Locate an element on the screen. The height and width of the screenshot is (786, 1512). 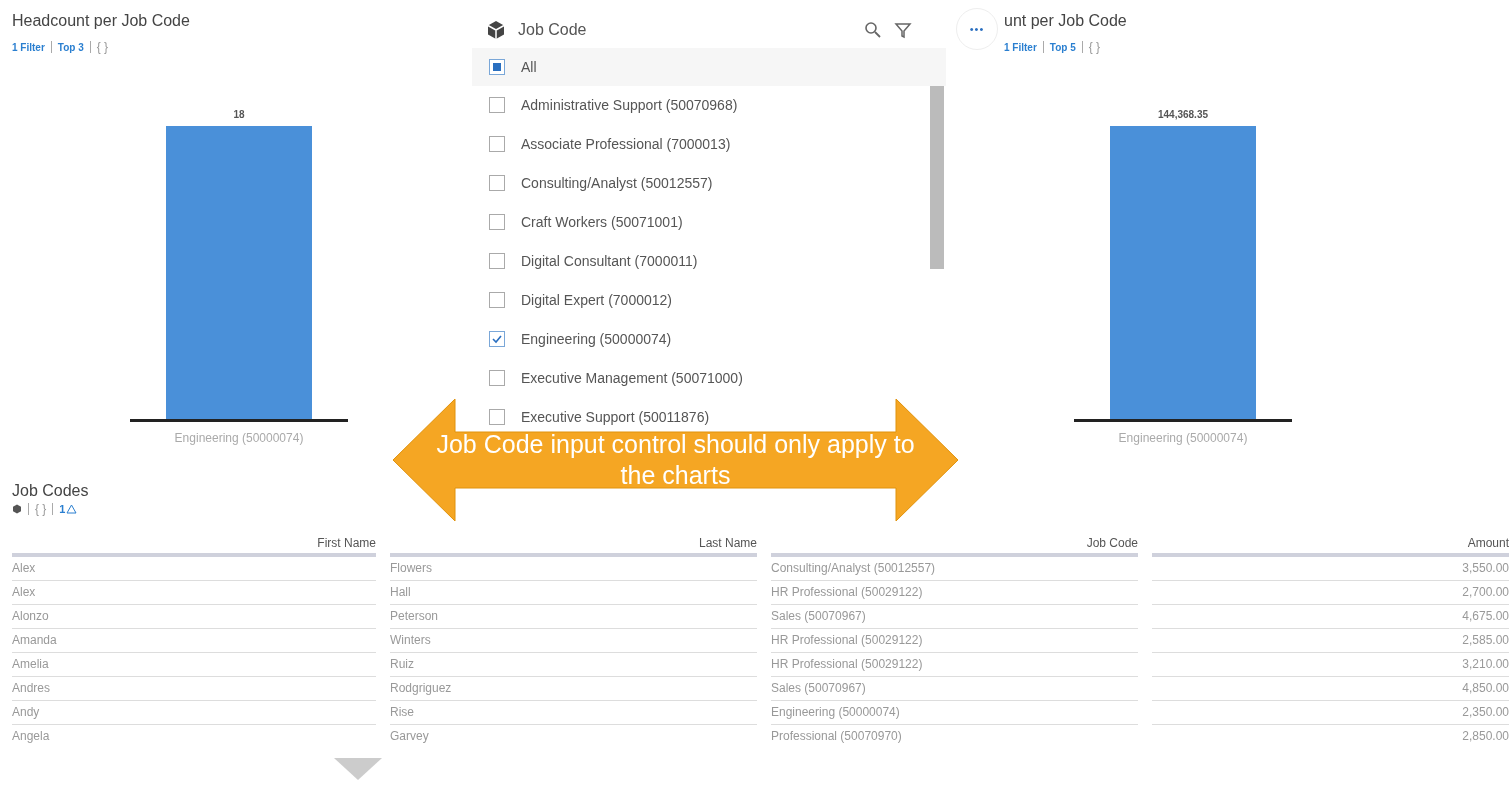
table-cell: Ruiz is located at coordinates (573, 665).